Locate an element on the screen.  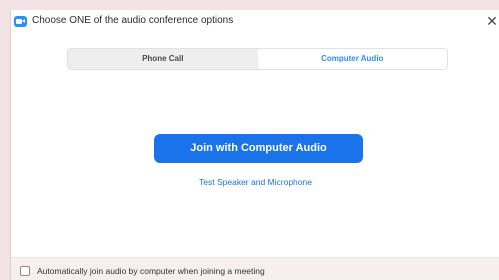
audio-tab-bar: Phone Call Computer Audio is located at coordinates (257, 59).